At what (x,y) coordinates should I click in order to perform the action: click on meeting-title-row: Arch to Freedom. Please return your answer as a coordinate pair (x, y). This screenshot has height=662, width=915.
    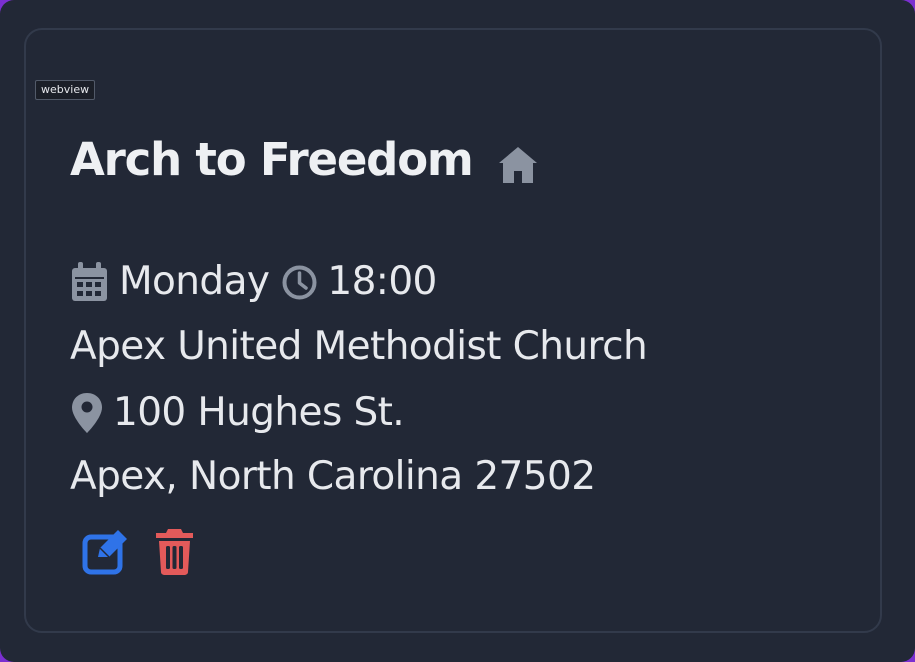
    Looking at the image, I should click on (304, 160).